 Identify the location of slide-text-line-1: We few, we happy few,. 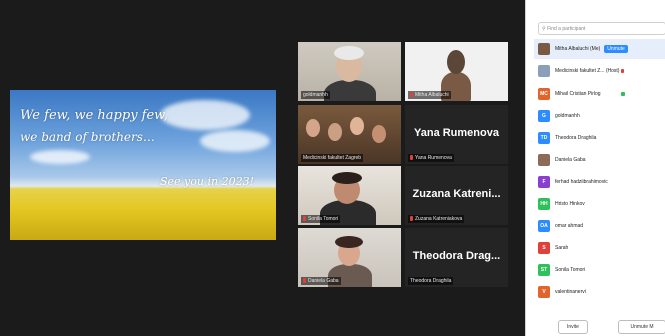
(94, 115).